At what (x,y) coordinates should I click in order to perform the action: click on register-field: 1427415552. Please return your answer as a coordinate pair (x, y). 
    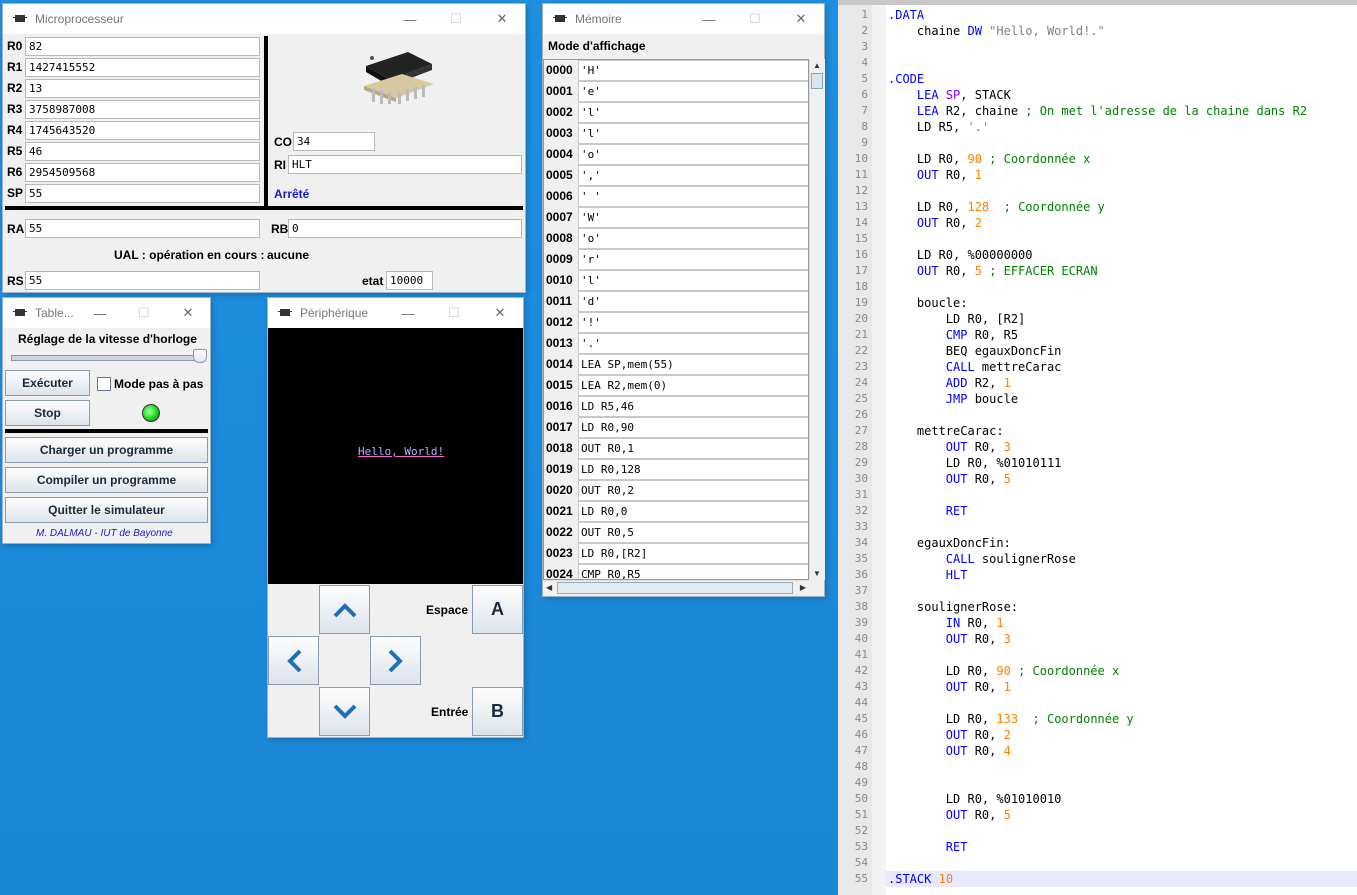
    Looking at the image, I should click on (142, 67).